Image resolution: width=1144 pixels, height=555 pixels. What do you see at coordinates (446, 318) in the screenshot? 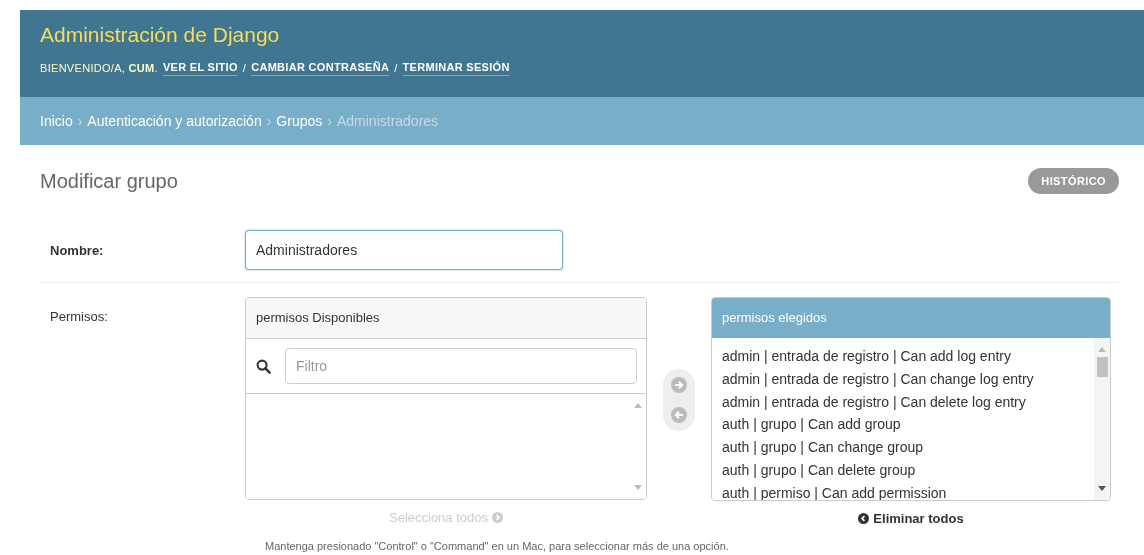
I see `box-title: permisos Disponibles` at bounding box center [446, 318].